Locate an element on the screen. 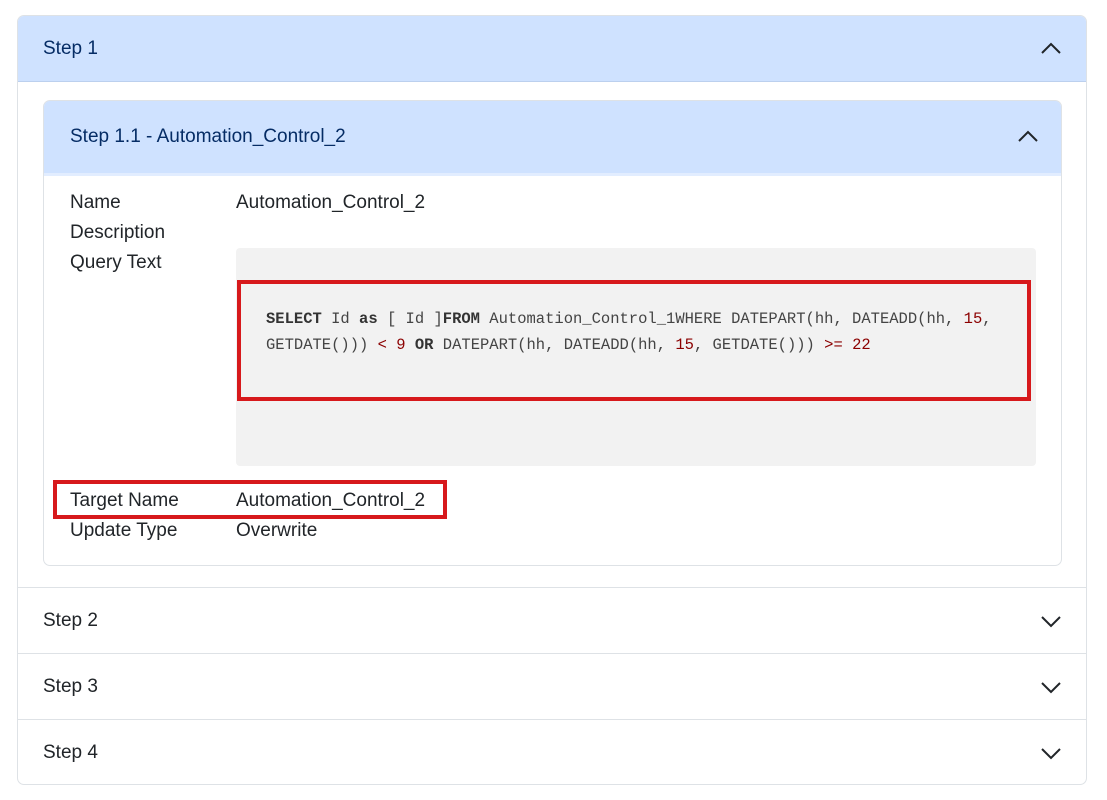 The height and width of the screenshot is (800, 1107). update-type-label: Update Type is located at coordinates (124, 530).